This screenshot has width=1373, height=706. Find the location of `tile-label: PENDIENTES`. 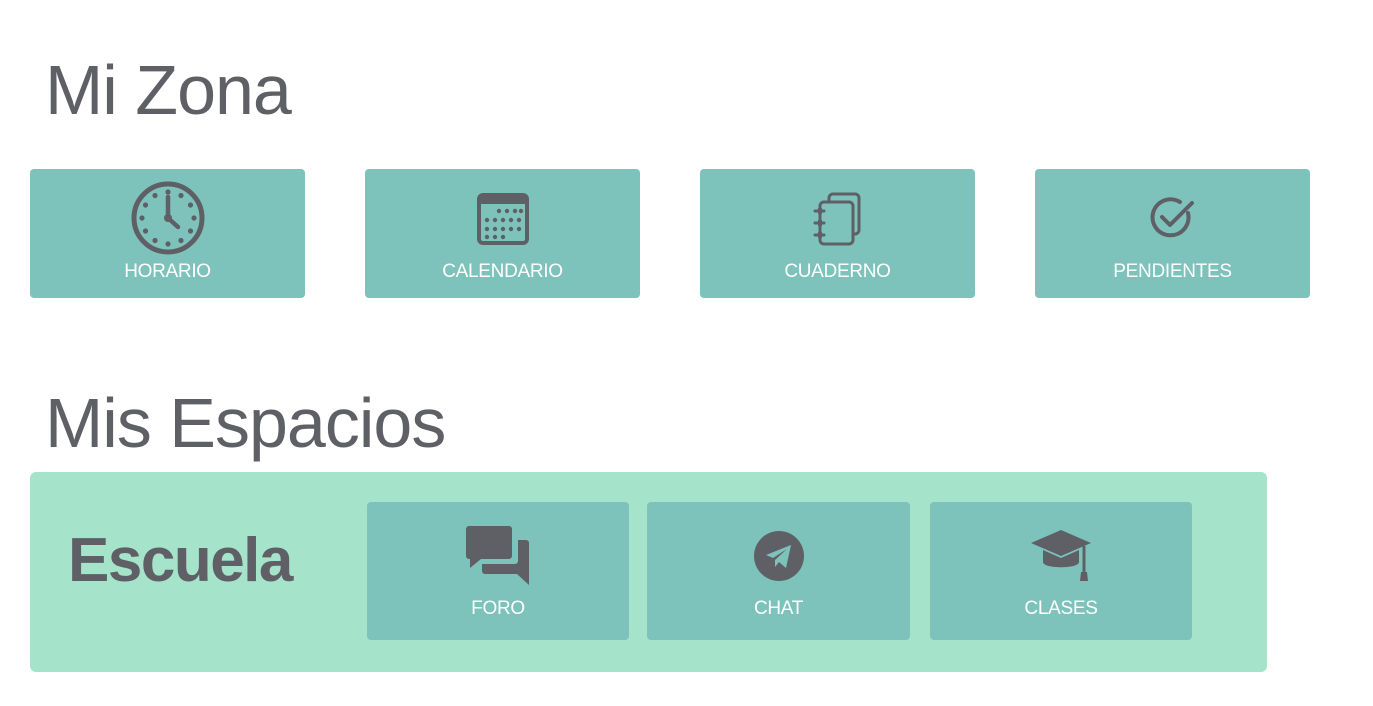

tile-label: PENDIENTES is located at coordinates (1172, 271).